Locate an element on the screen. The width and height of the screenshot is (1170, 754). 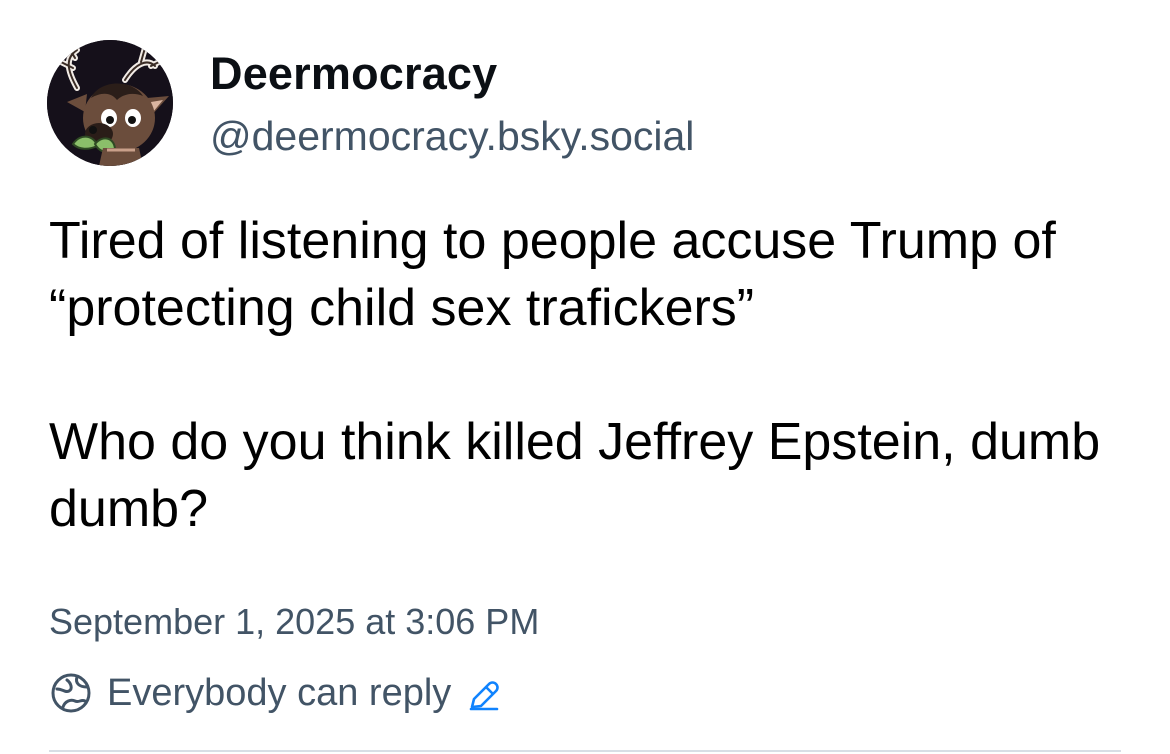
globe-icon is located at coordinates (71, 693).